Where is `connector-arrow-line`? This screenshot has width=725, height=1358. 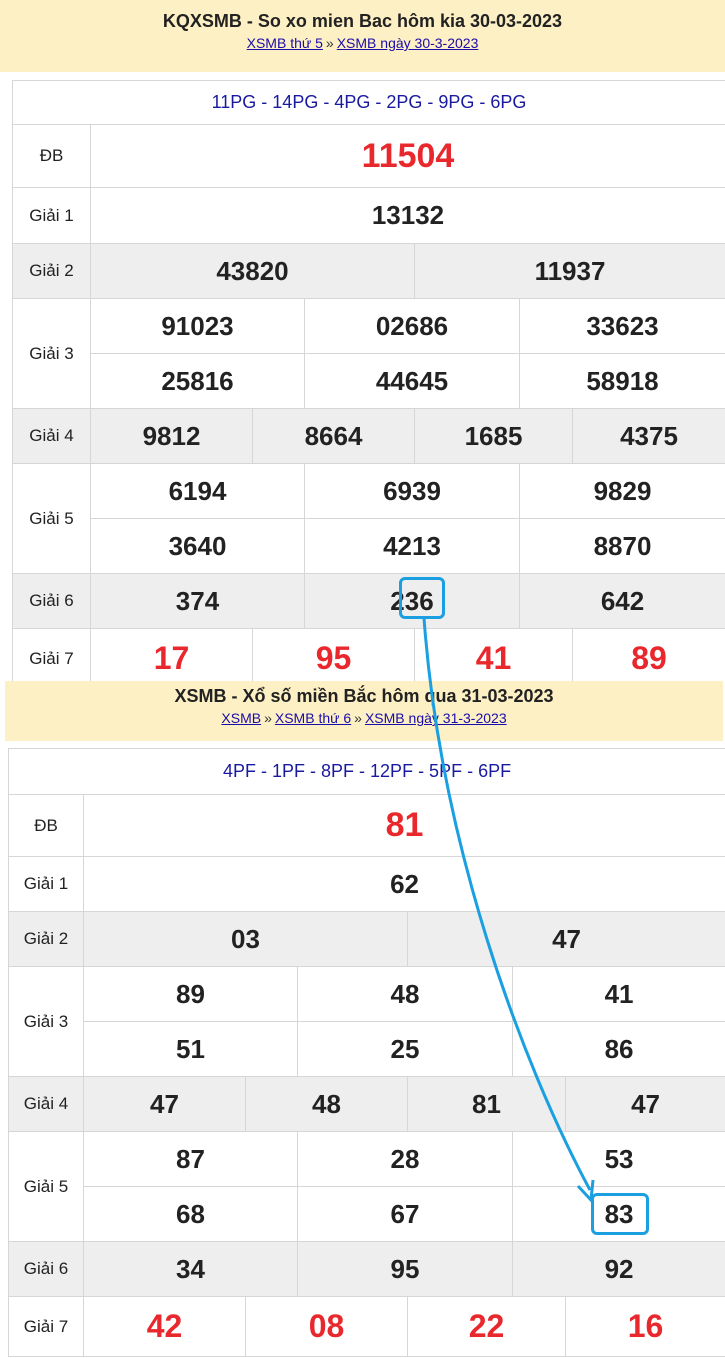 connector-arrow-line is located at coordinates (507, 904).